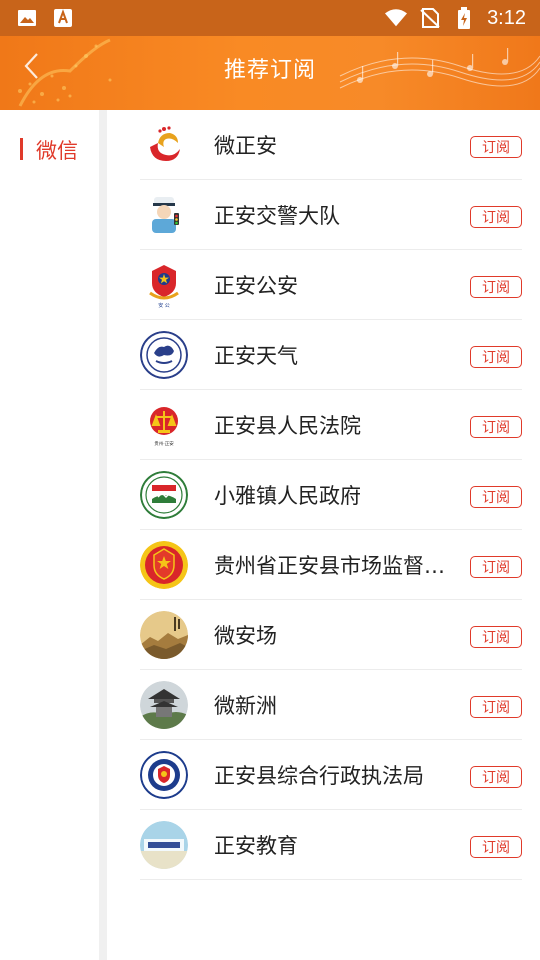  Describe the element at coordinates (164, 634) in the screenshot. I see `anchang-landscape-icon` at that location.